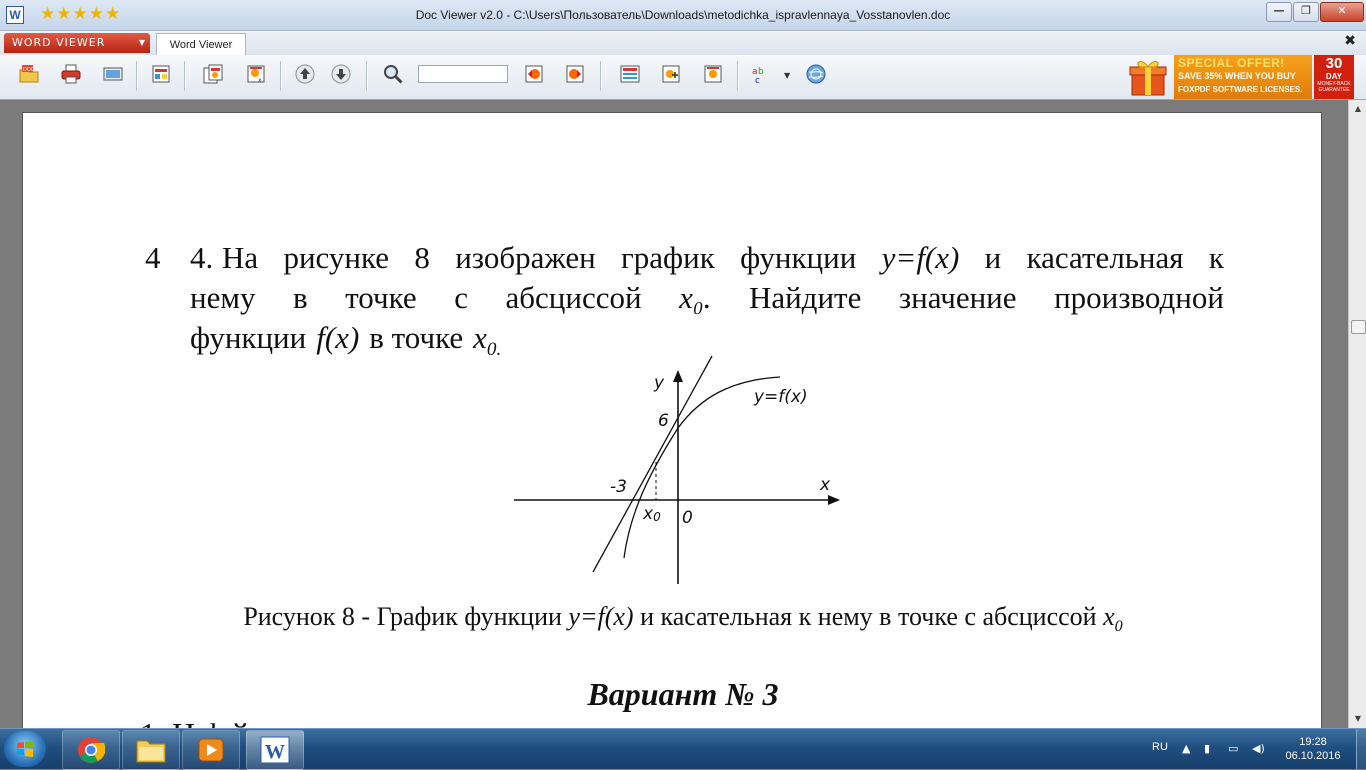  I want to click on prev-page-button, so click(534, 74).